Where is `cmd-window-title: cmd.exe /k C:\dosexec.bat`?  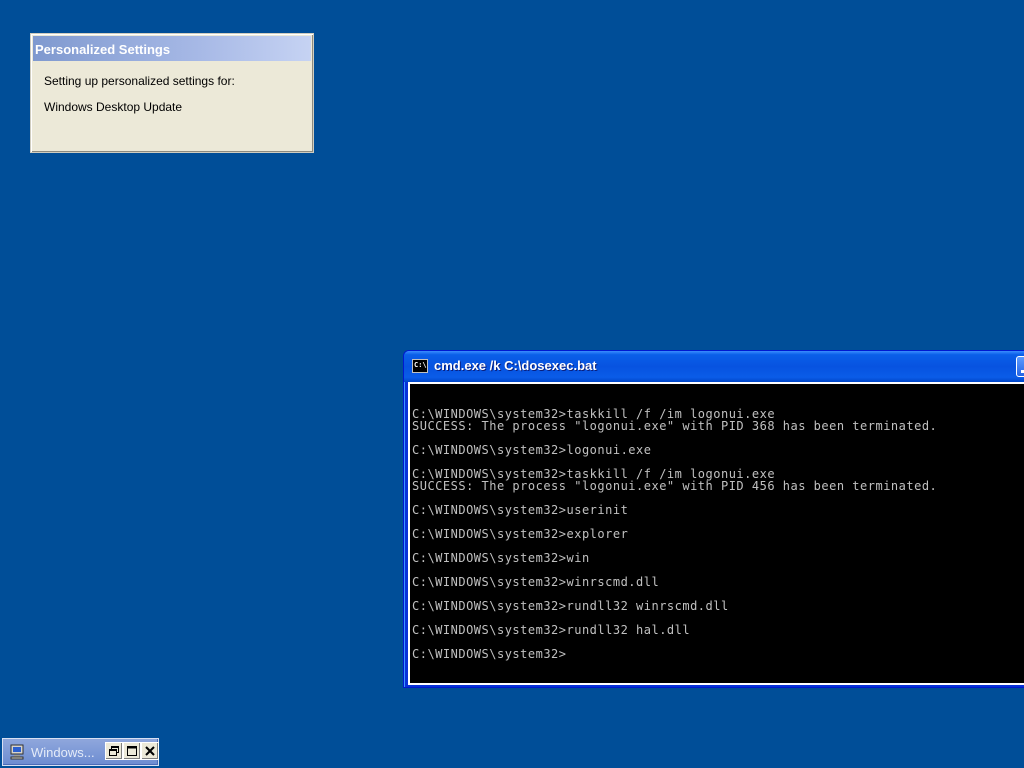 cmd-window-title: cmd.exe /k C:\dosexec.bat is located at coordinates (515, 365).